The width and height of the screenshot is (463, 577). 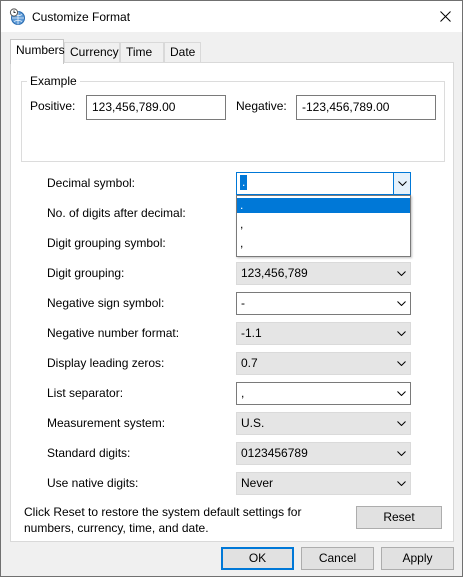 I want to click on ok-button: OK, so click(x=257, y=558).